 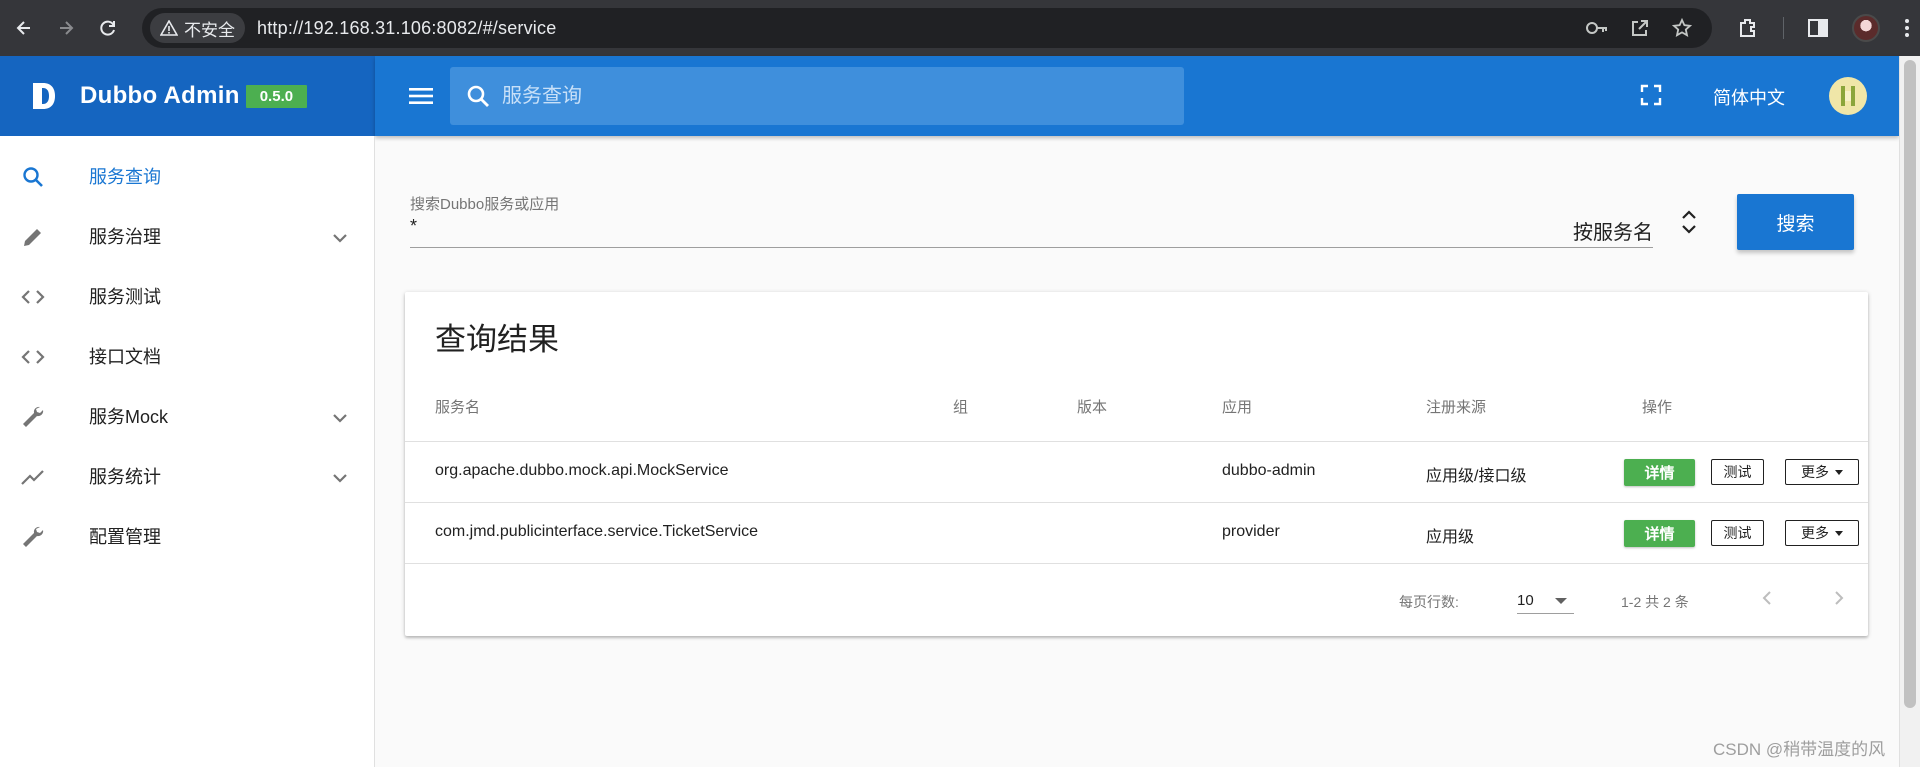 What do you see at coordinates (1092, 406) in the screenshot?
I see `header-version: 版本` at bounding box center [1092, 406].